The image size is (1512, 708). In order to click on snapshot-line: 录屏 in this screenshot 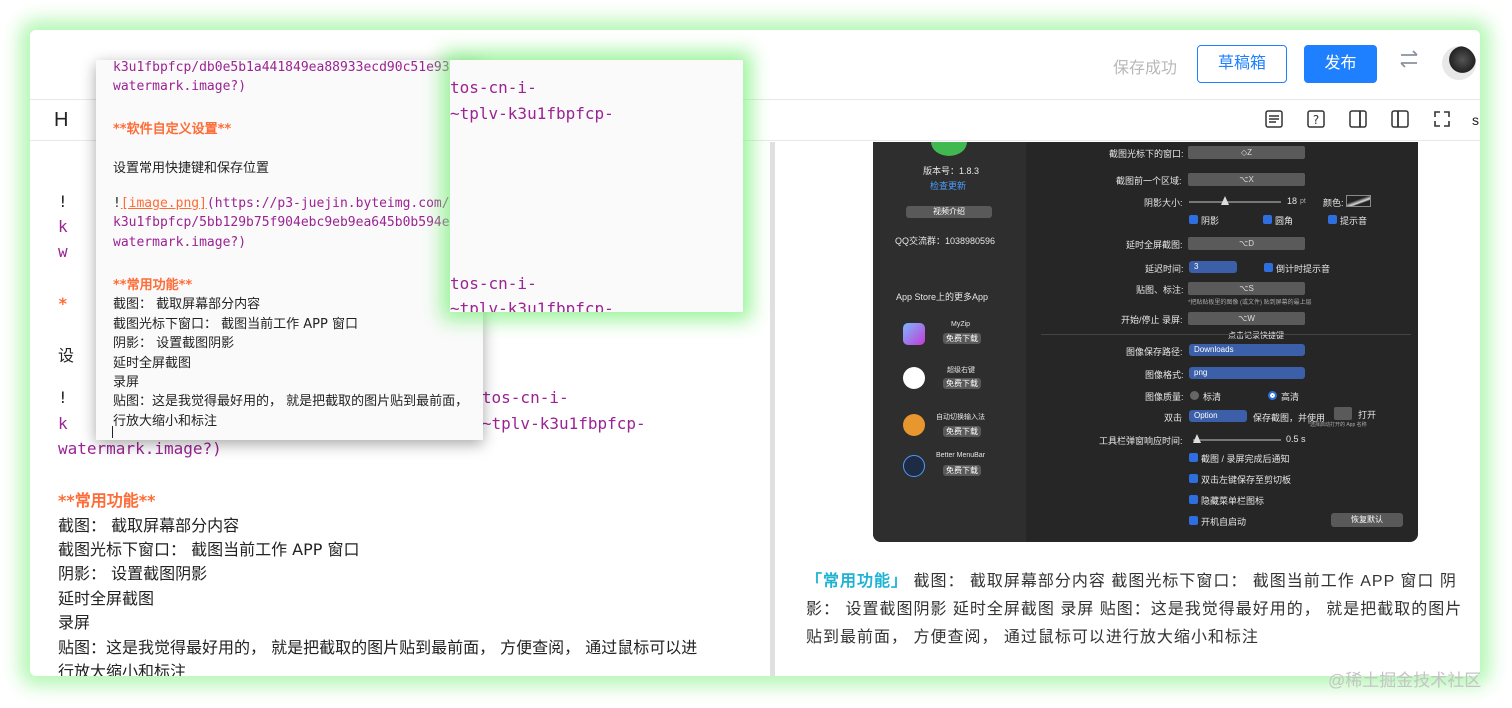, I will do `click(126, 382)`.